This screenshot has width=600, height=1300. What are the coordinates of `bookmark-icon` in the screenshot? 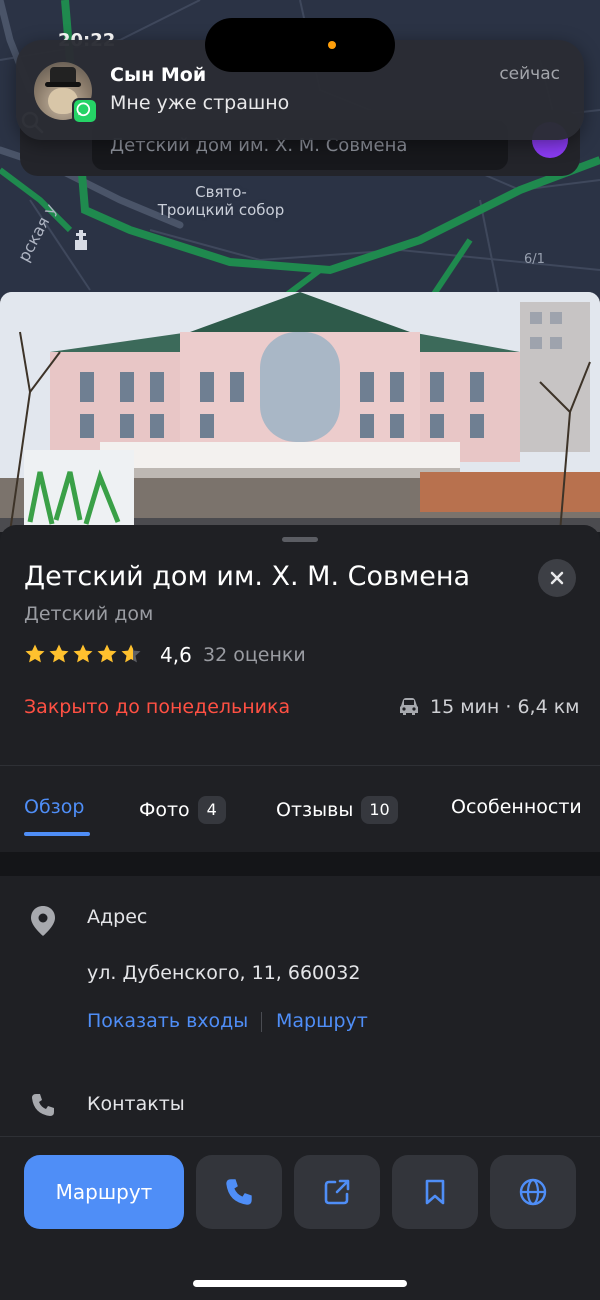 It's located at (435, 1192).